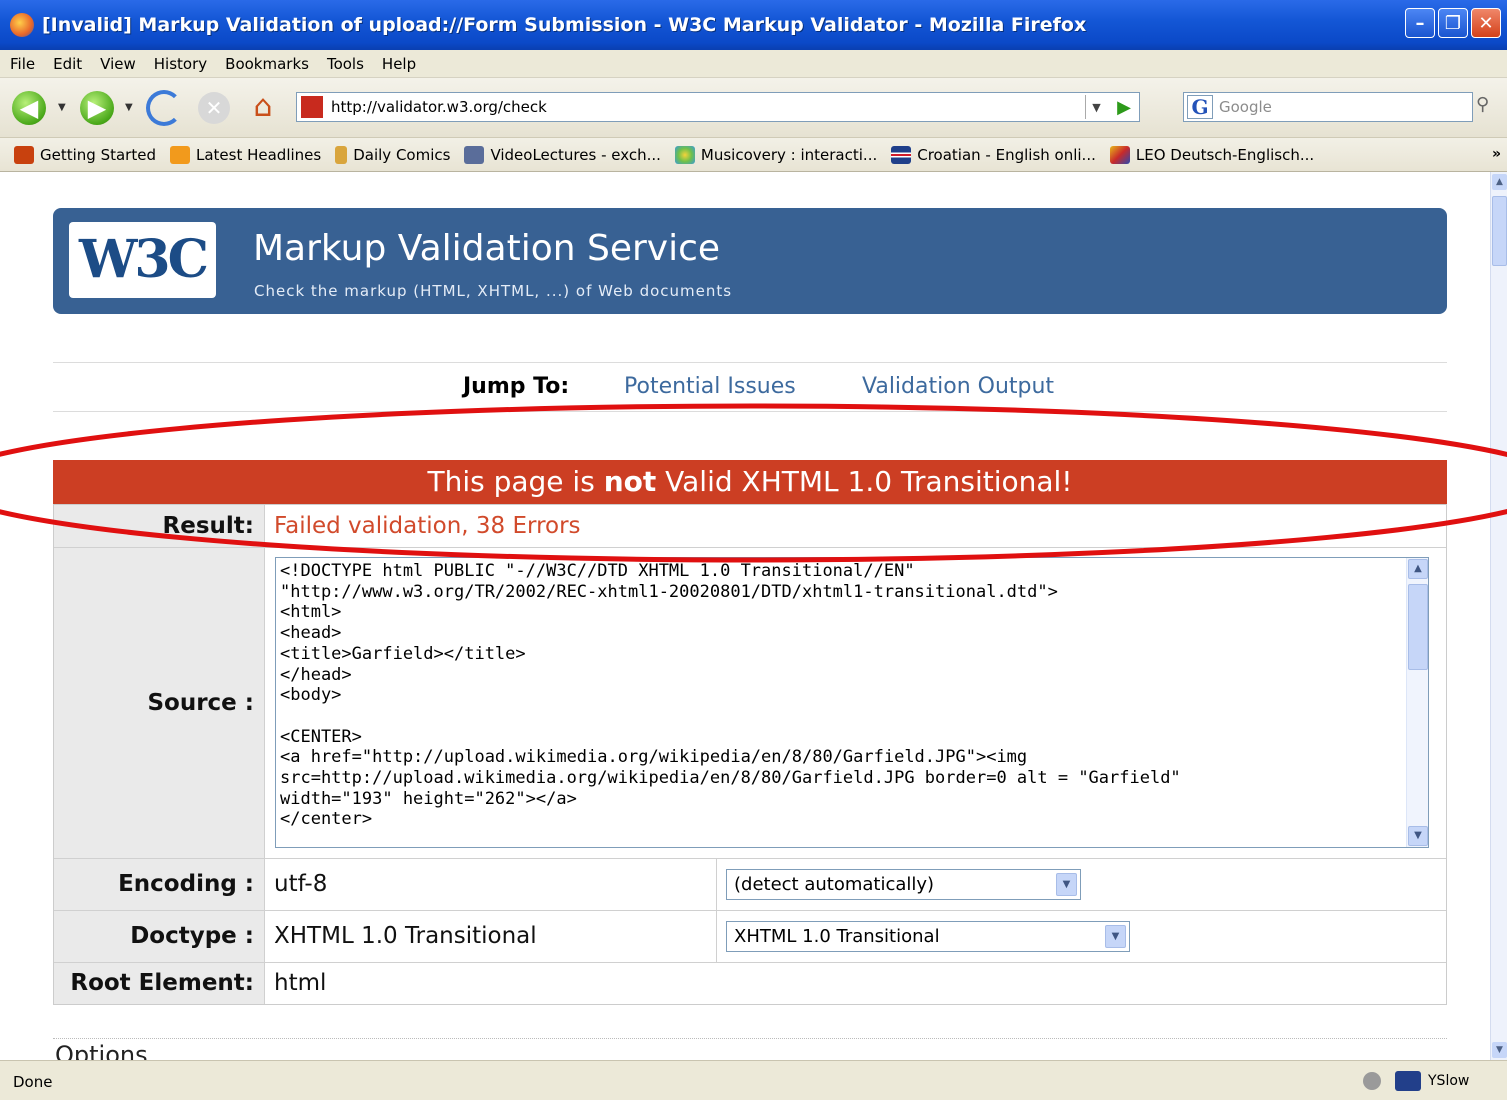 Image resolution: width=1507 pixels, height=1100 pixels. What do you see at coordinates (159, 983) in the screenshot?
I see `root-element-label: Root Element:` at bounding box center [159, 983].